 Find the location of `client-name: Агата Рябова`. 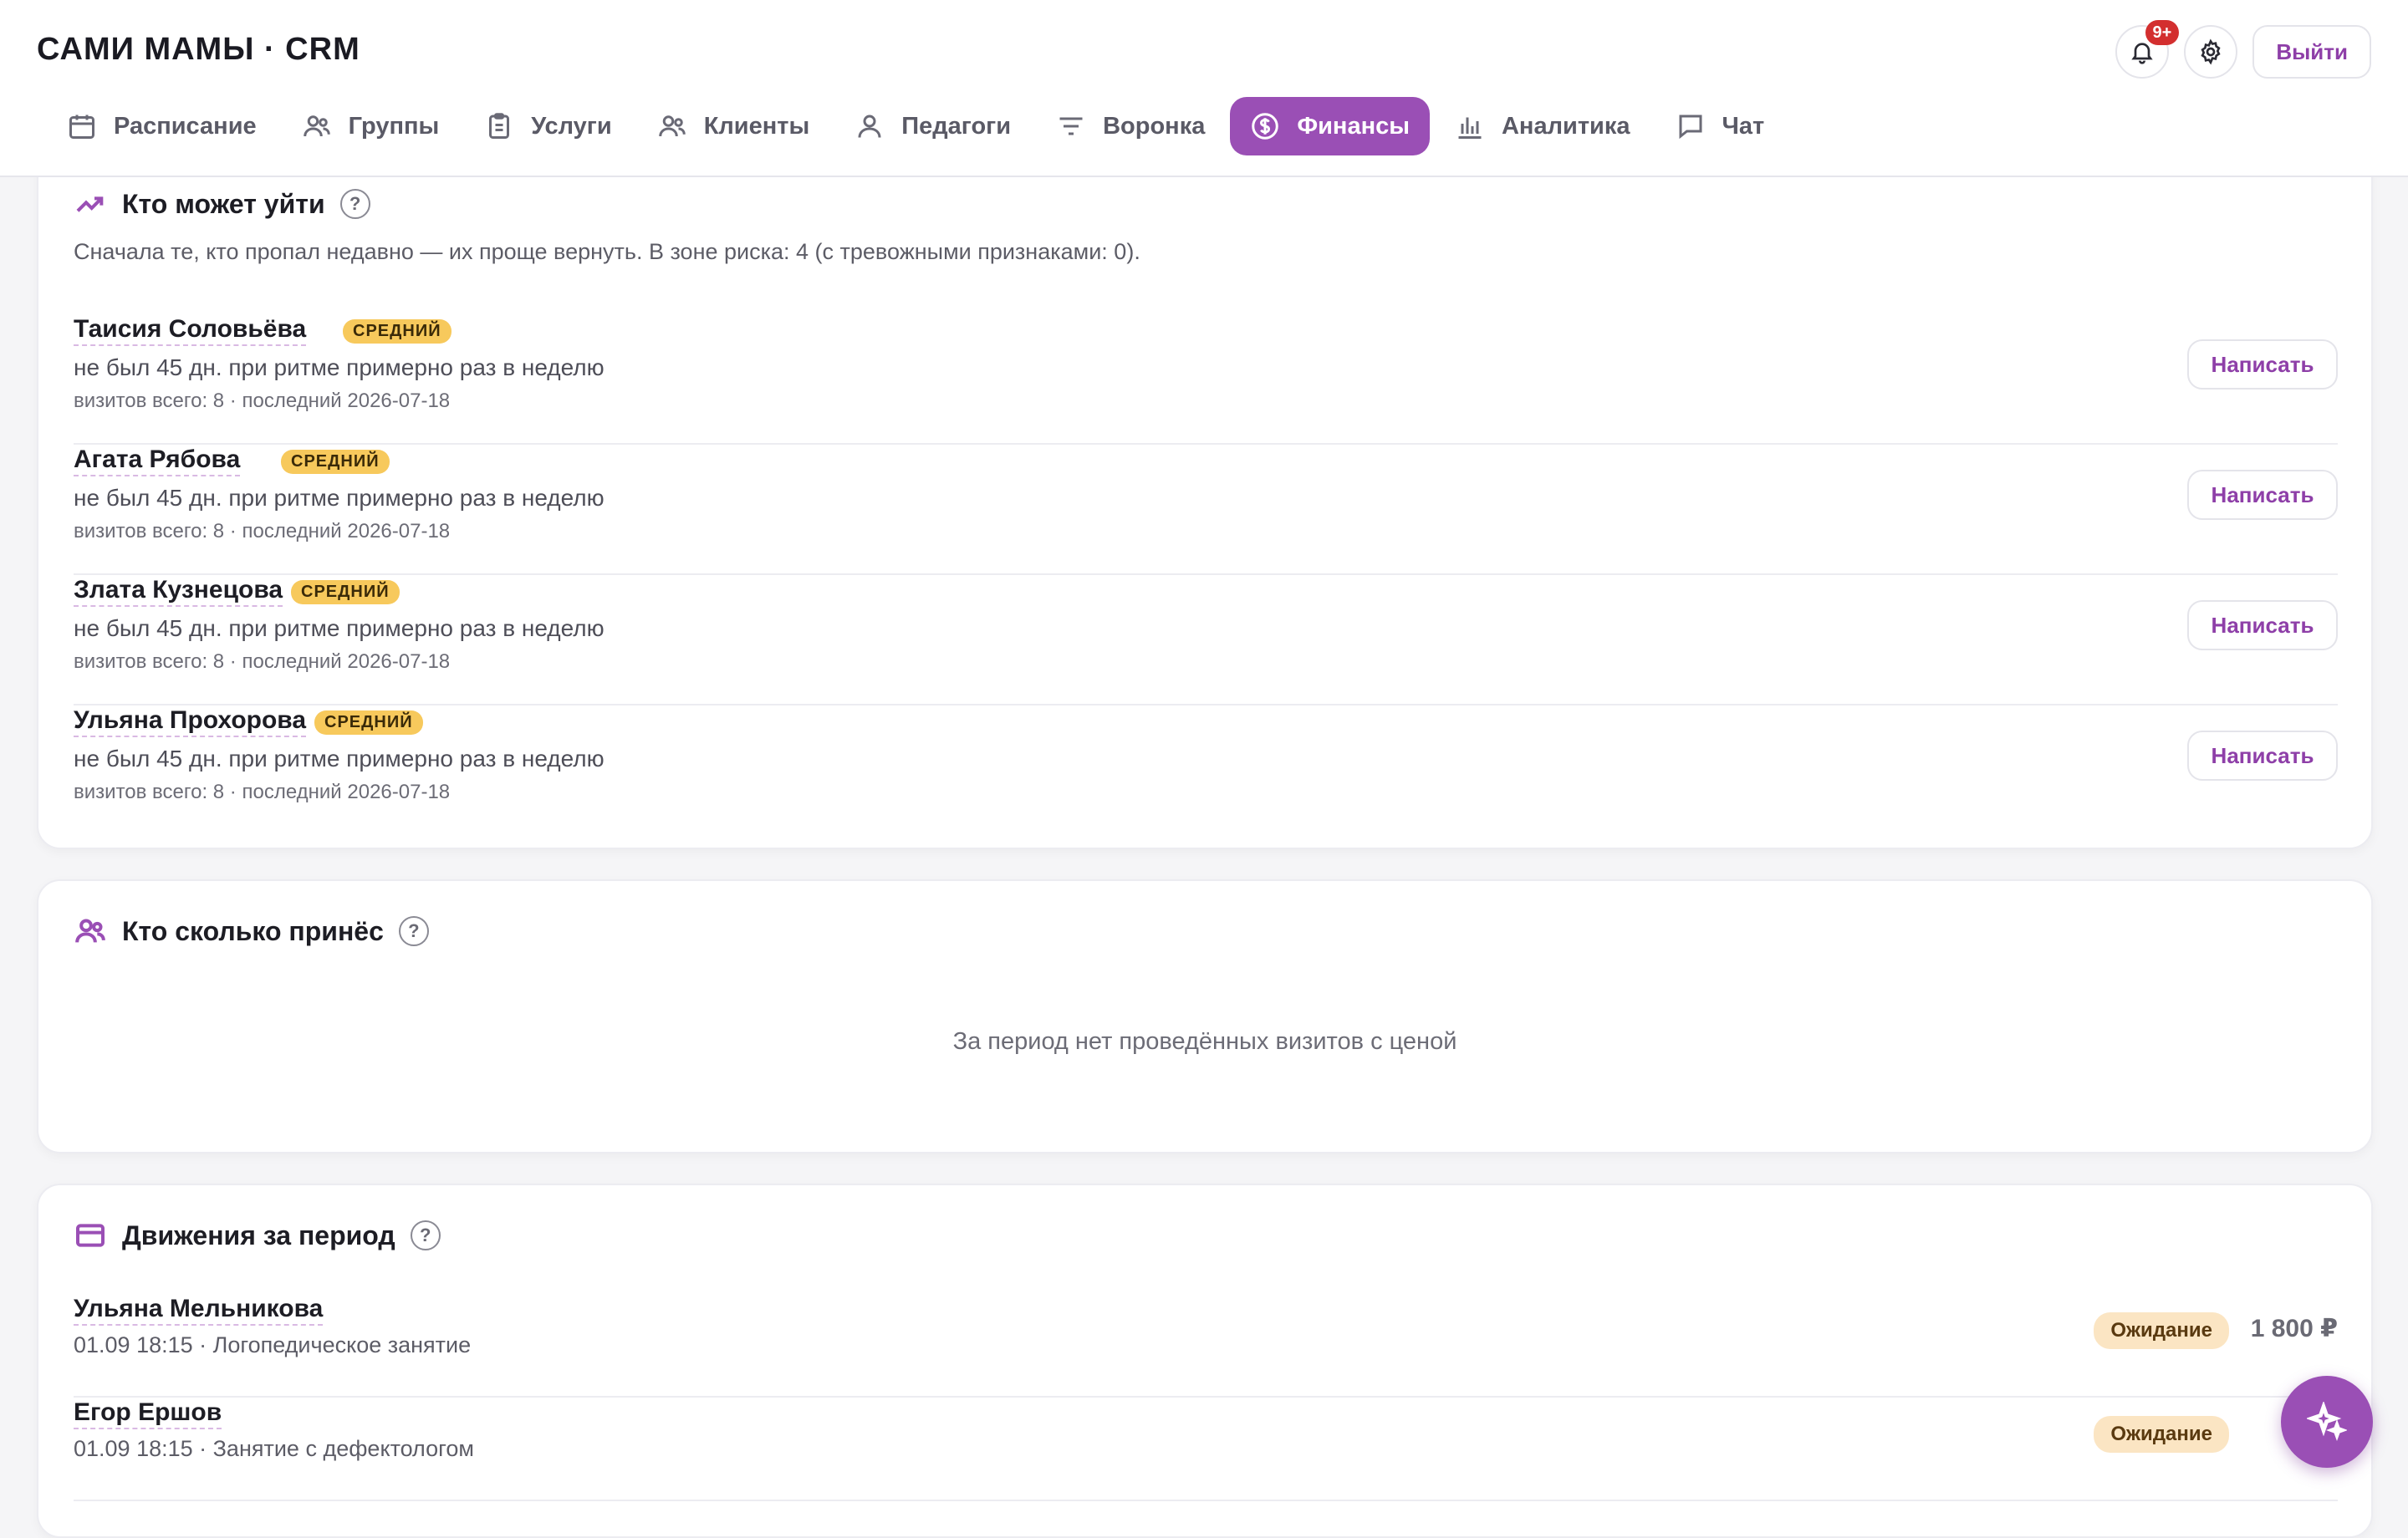

client-name: Агата Рябова is located at coordinates (157, 461).